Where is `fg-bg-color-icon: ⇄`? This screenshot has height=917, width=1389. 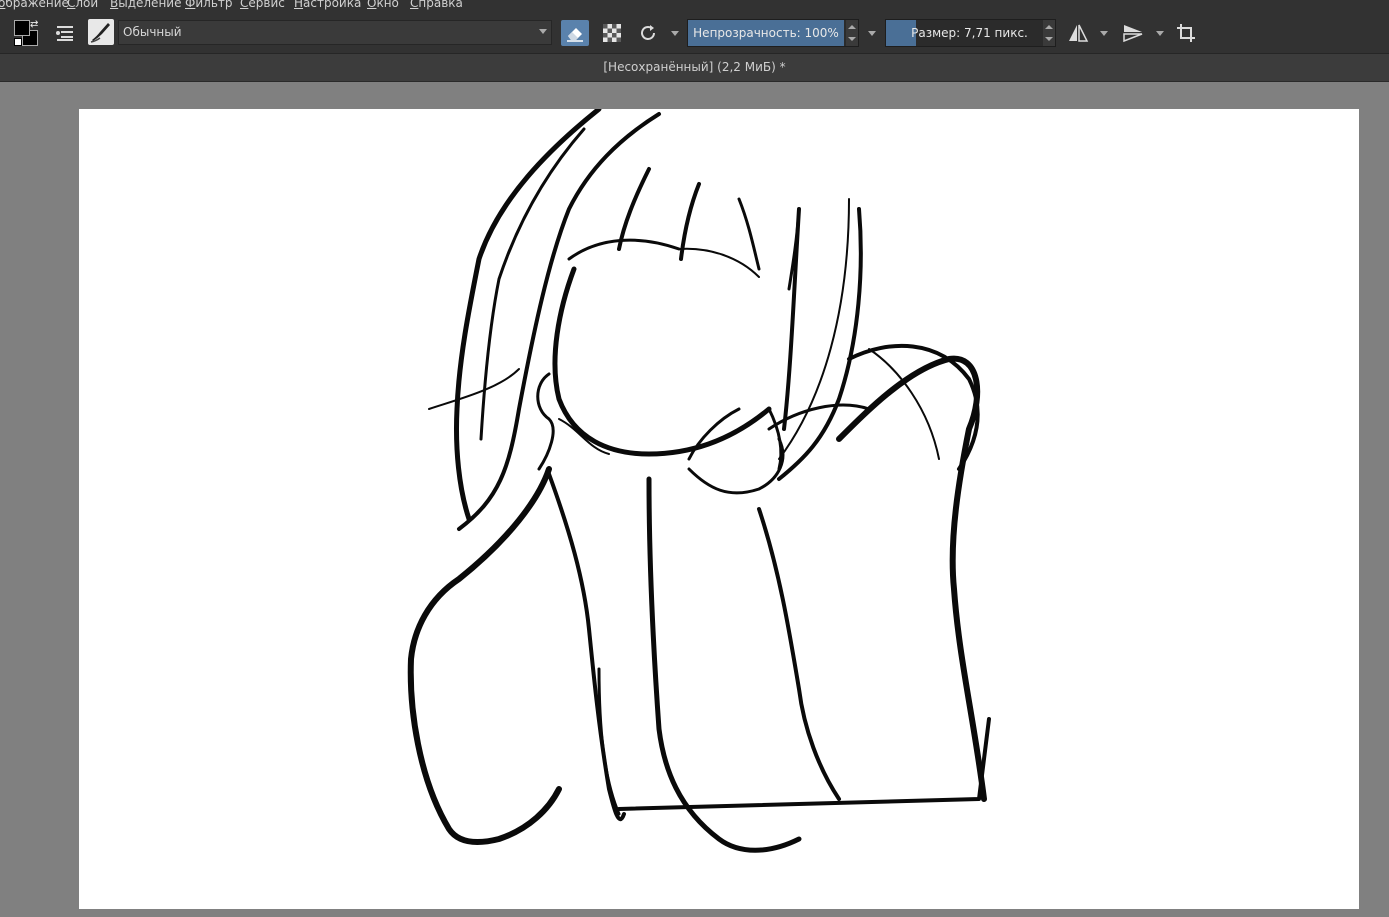
fg-bg-color-icon: ⇄ is located at coordinates (27, 34).